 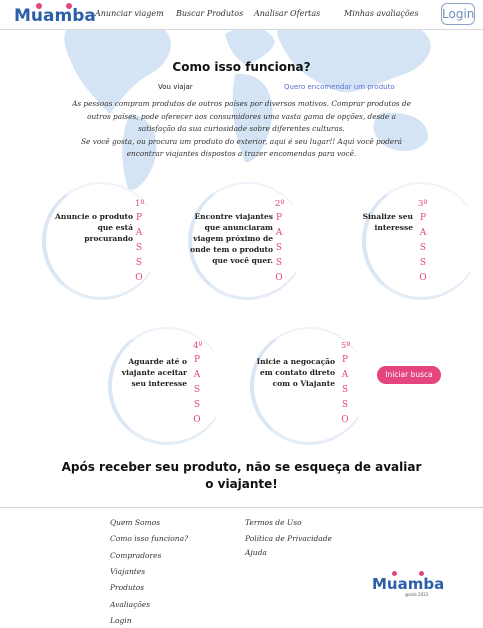 What do you see at coordinates (288, 538) in the screenshot?
I see `footer-link-privacidade: Política de Privacidade` at bounding box center [288, 538].